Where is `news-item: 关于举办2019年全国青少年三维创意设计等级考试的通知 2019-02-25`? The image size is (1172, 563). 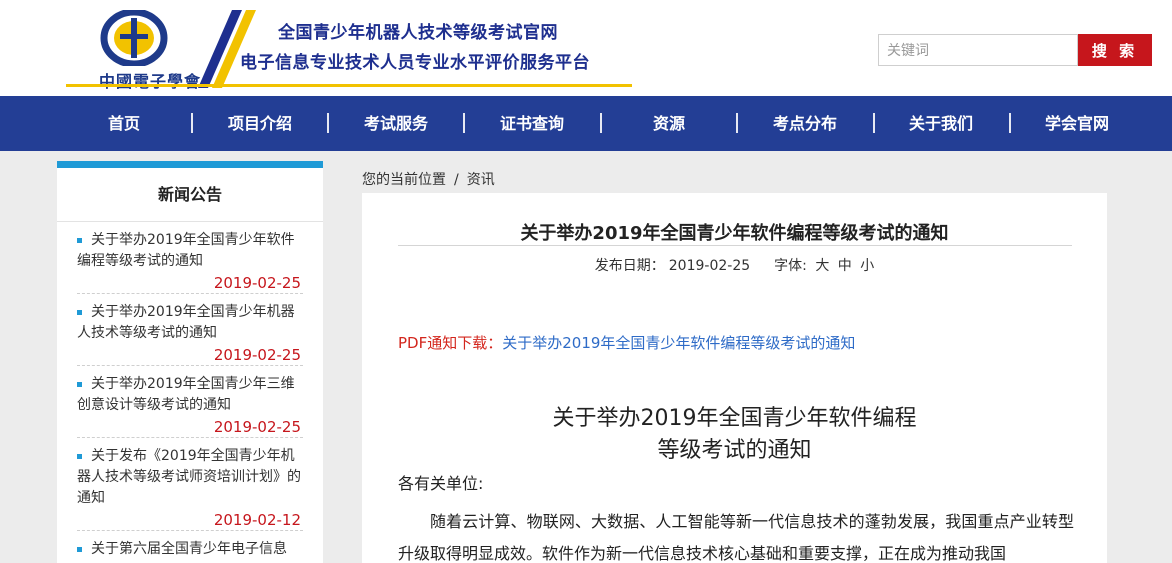 news-item: 关于举办2019年全国青少年三维创意设计等级考试的通知 2019-02-25 is located at coordinates (190, 405).